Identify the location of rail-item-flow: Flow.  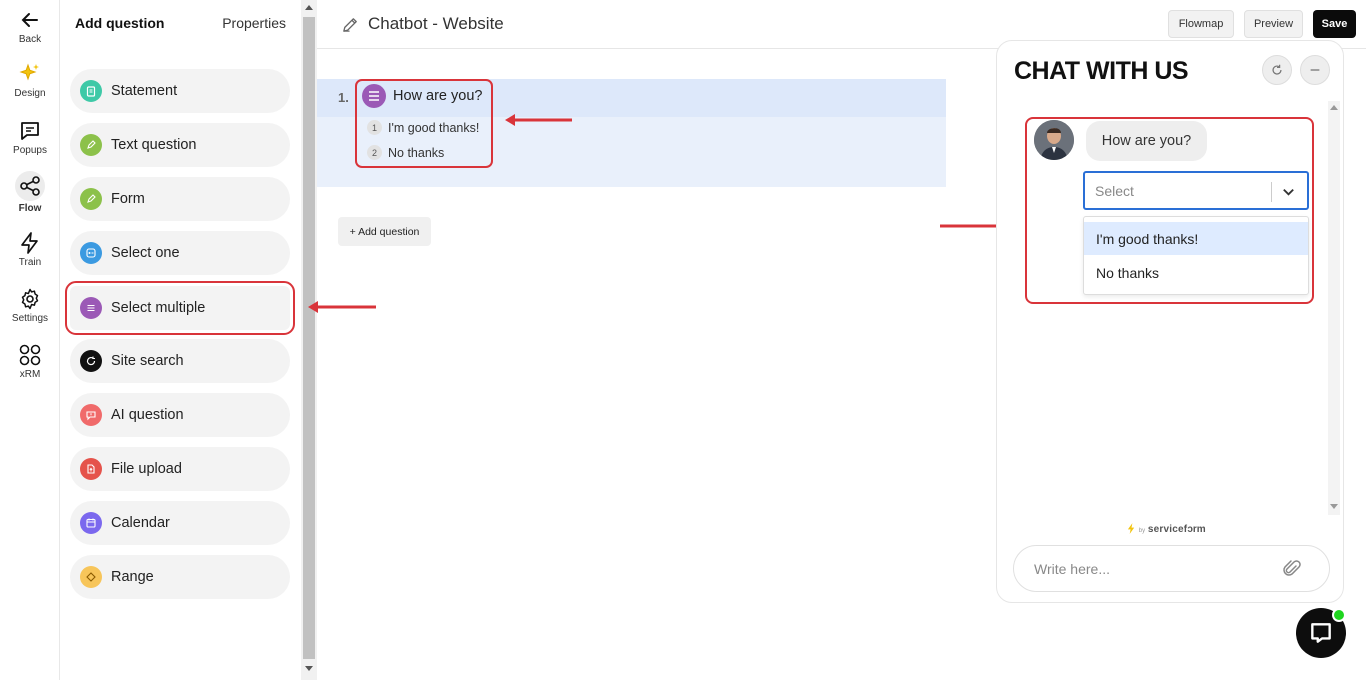
(30, 192).